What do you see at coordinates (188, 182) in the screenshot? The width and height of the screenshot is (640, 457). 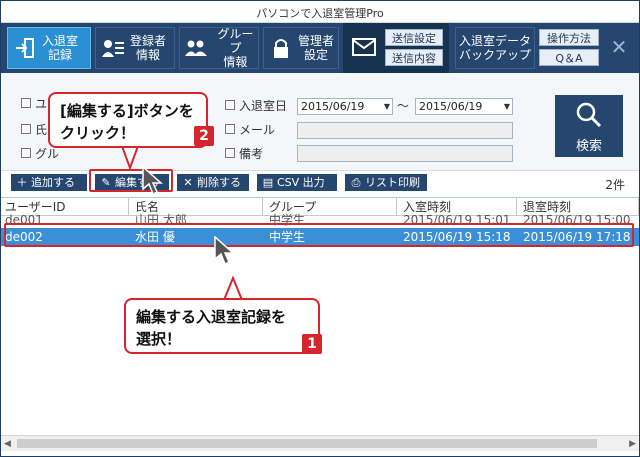 I see `cross-icon: ✕` at bounding box center [188, 182].